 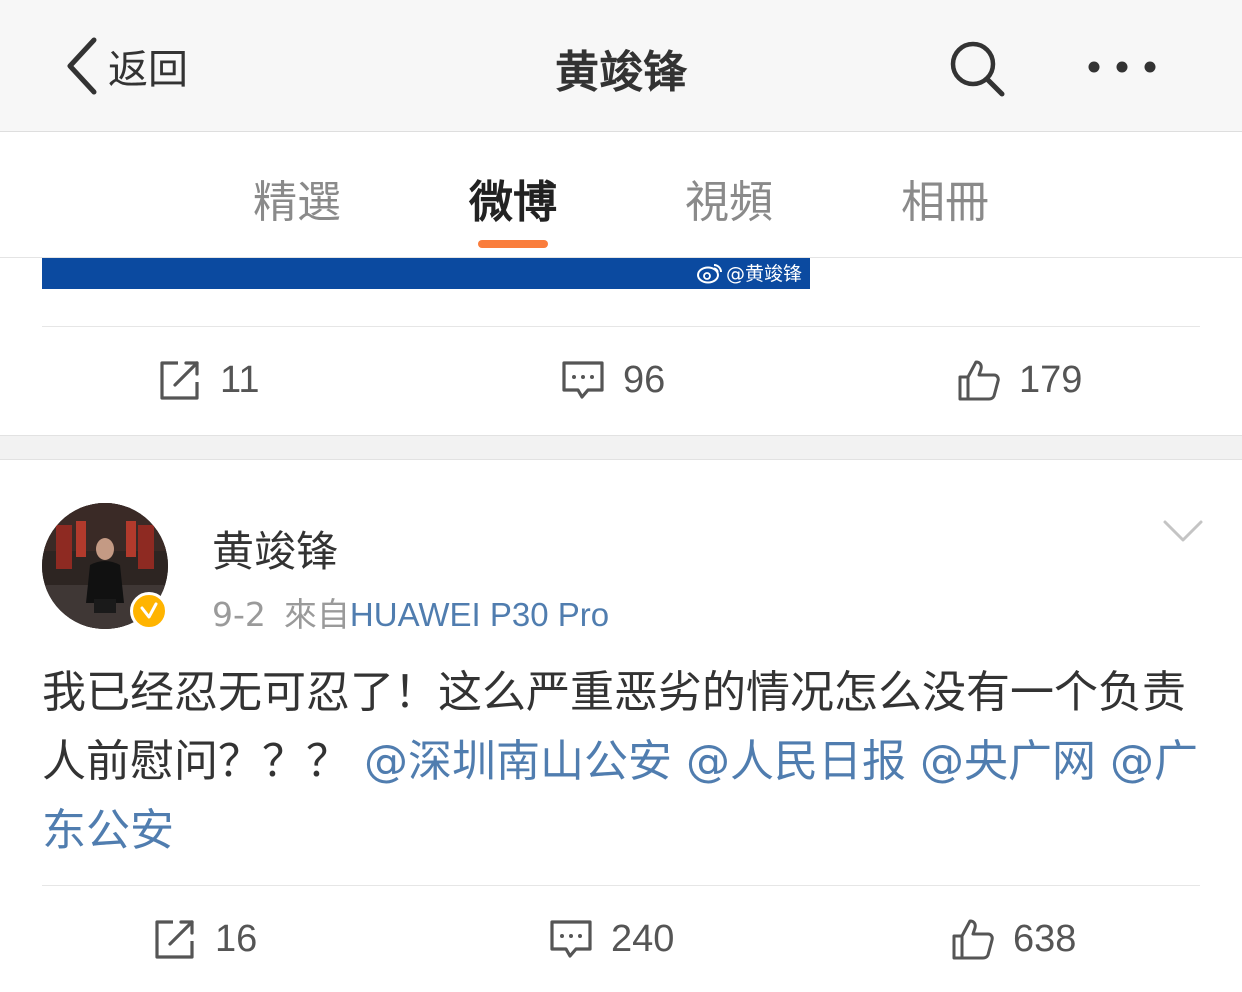 What do you see at coordinates (426, 273) in the screenshot?
I see `previous-post-image: @黄竣锋` at bounding box center [426, 273].